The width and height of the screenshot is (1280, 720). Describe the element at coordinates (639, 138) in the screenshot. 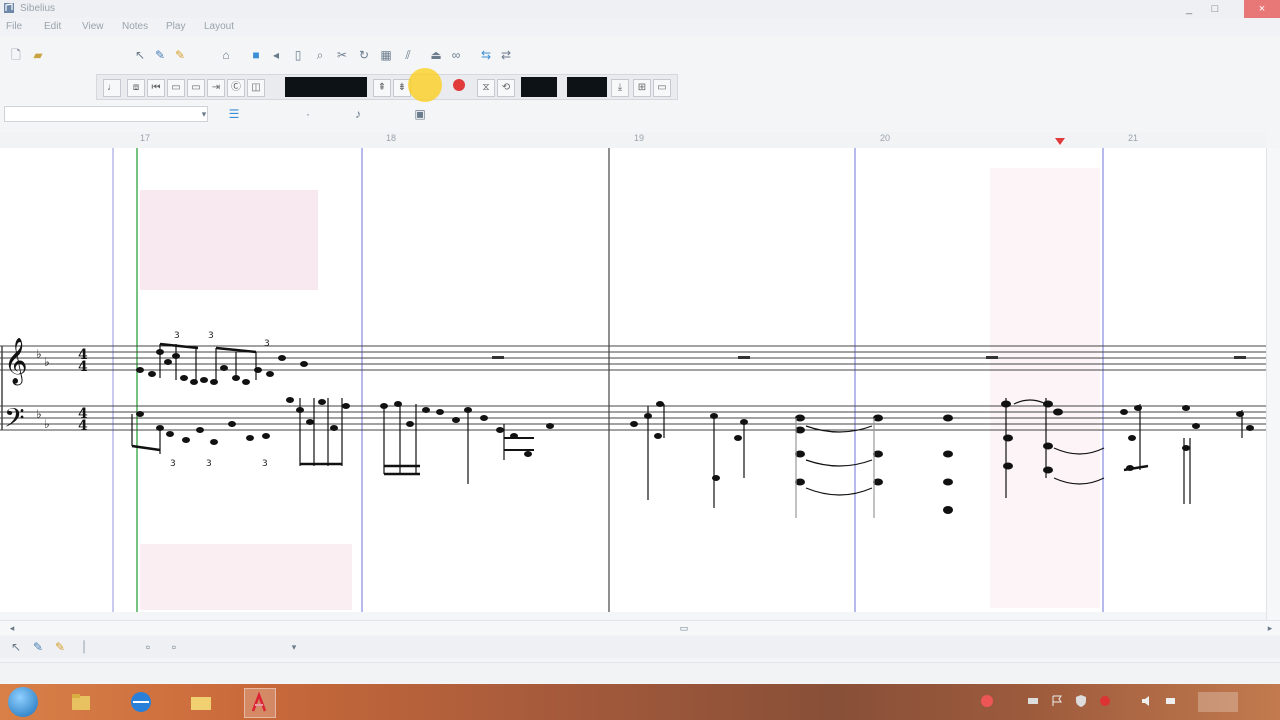

I see `measure-number: 19` at that location.